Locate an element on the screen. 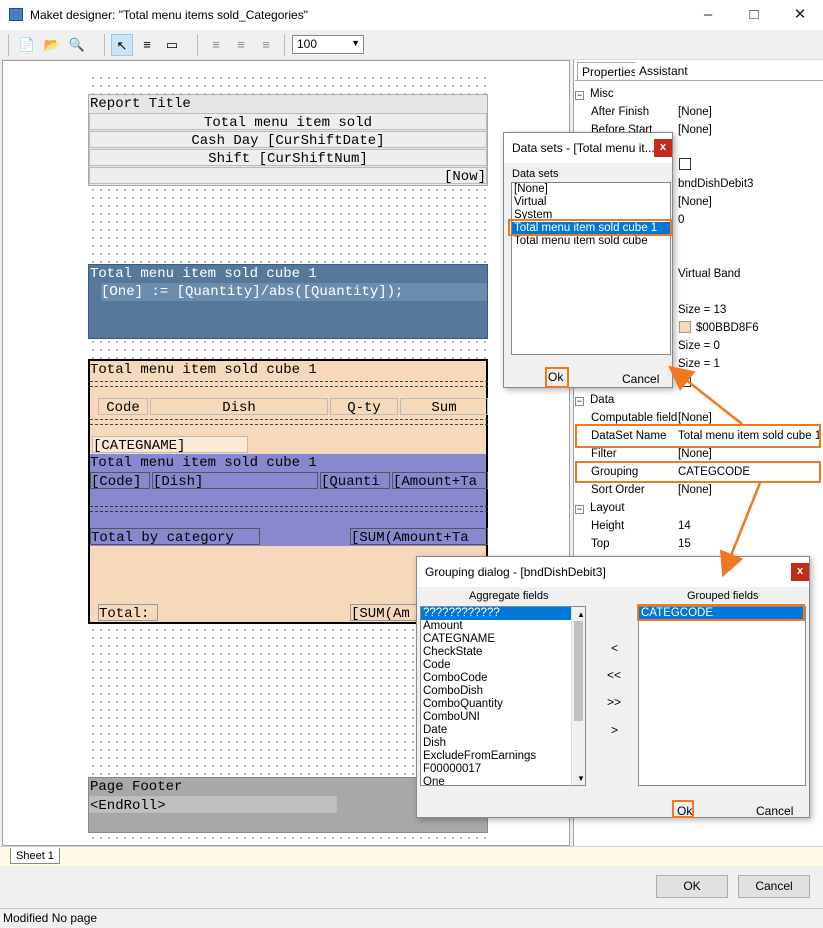 The image size is (823, 928). ok-button: OK is located at coordinates (692, 886).